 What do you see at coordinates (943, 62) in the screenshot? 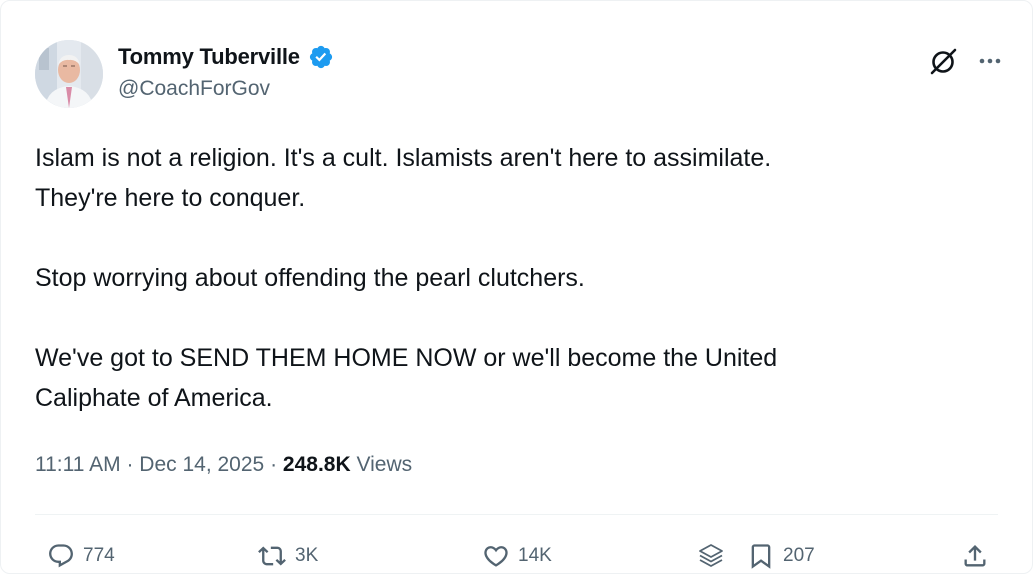
I see `grok-icon` at bounding box center [943, 62].